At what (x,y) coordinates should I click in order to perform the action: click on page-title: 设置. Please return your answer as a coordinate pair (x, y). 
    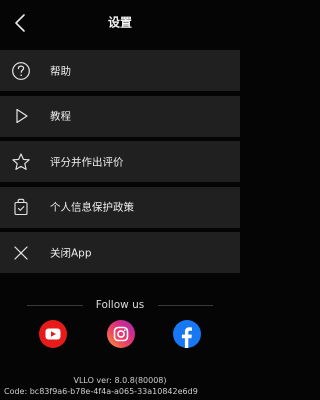
    Looking at the image, I should click on (119, 22).